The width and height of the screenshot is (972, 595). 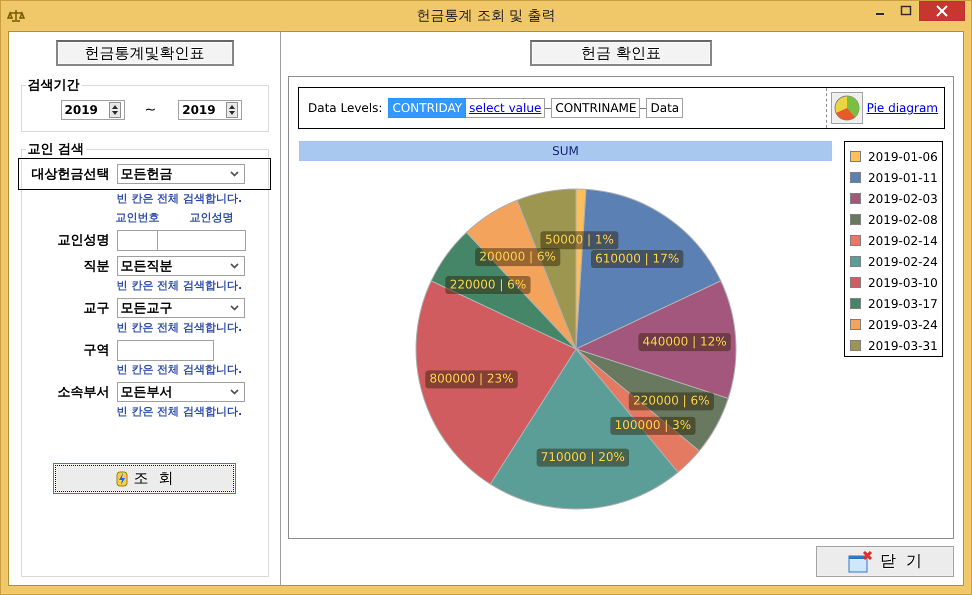 What do you see at coordinates (486, 16) in the screenshot?
I see `window-title: 헌금통계 조회 및 출력` at bounding box center [486, 16].